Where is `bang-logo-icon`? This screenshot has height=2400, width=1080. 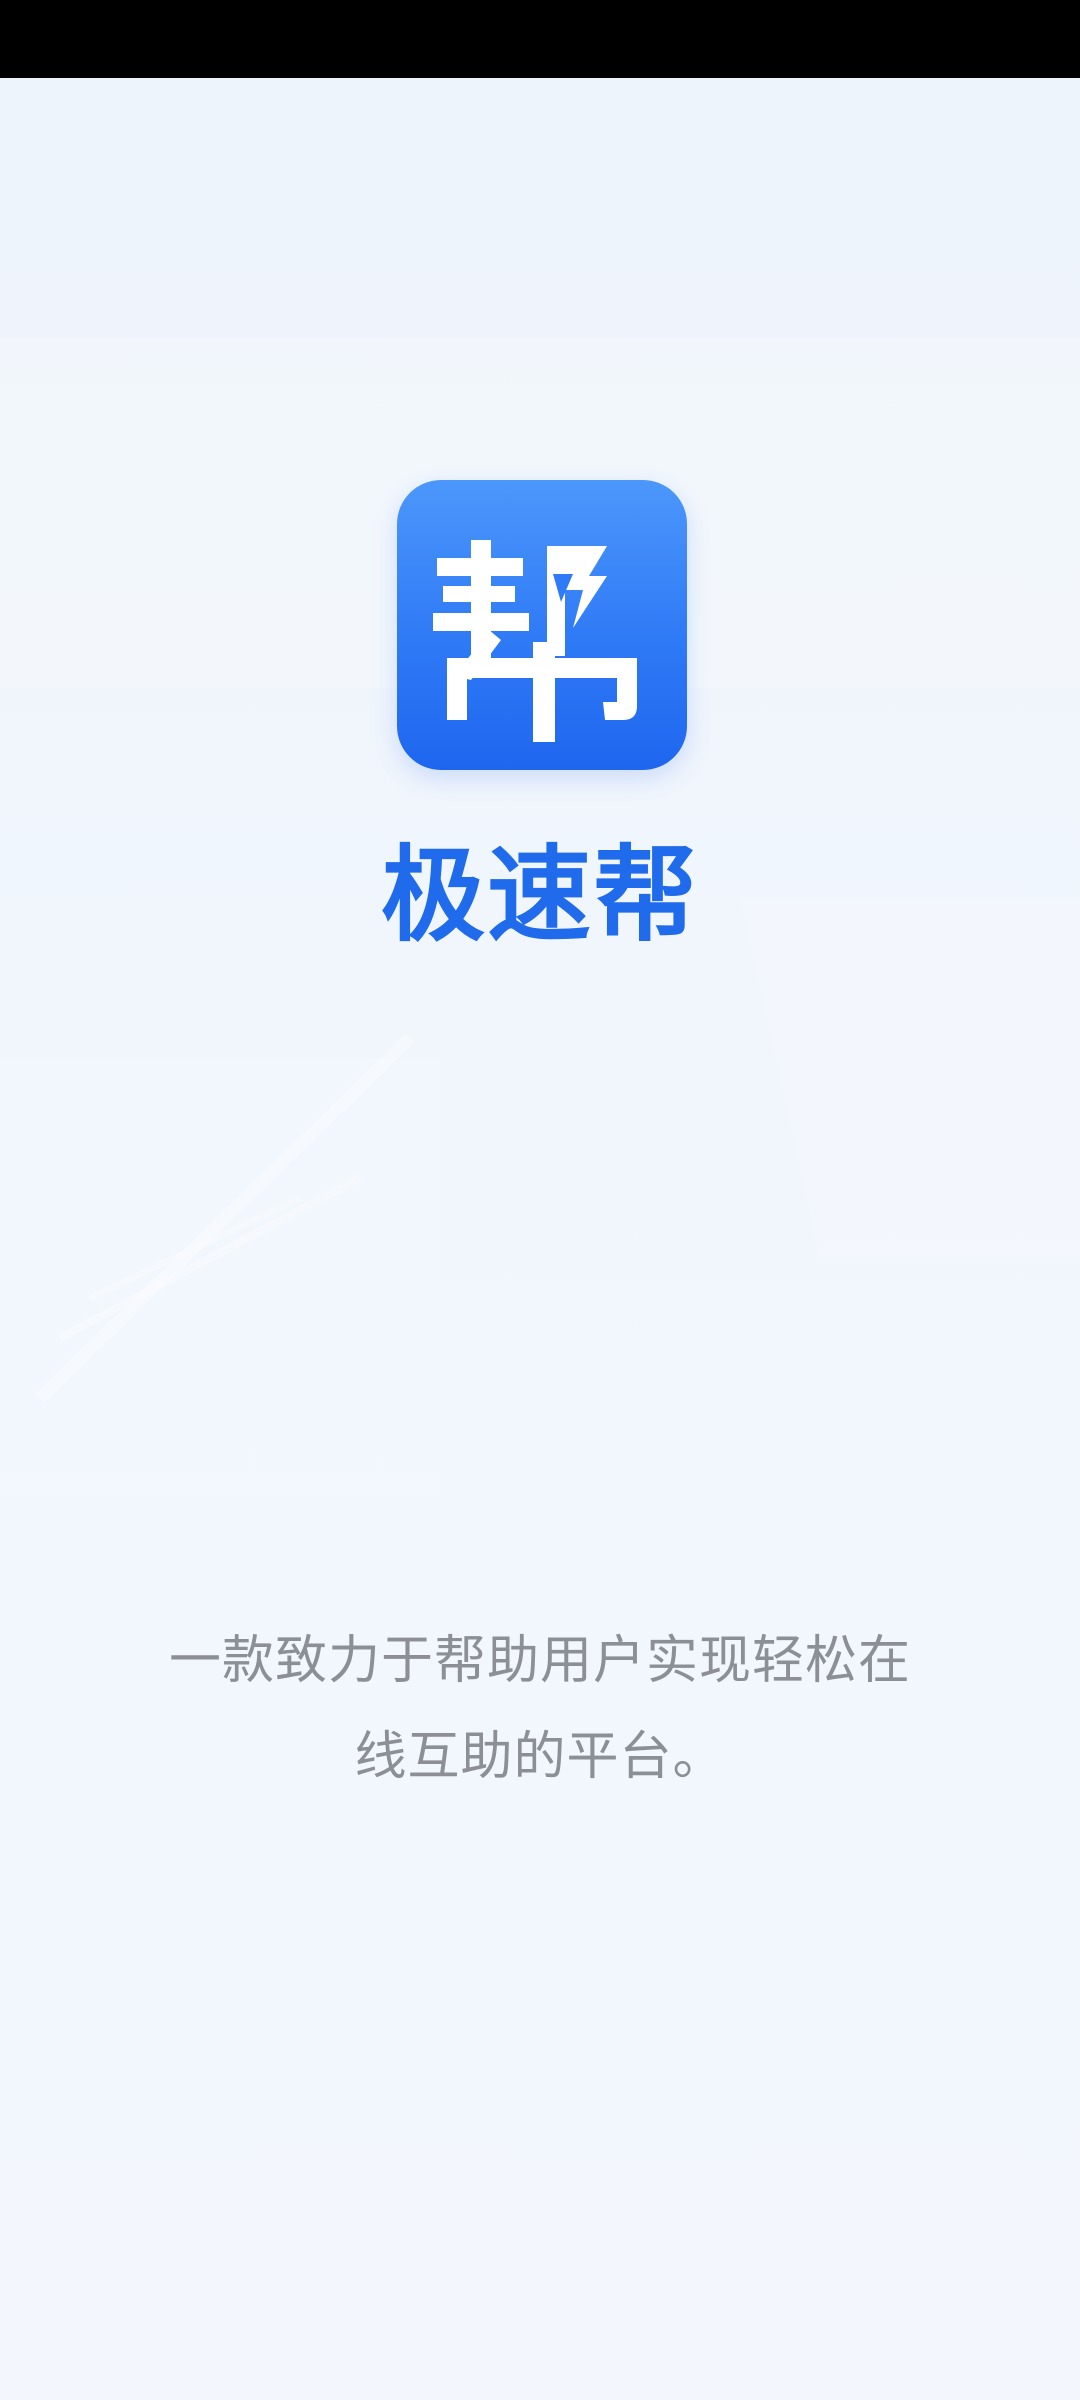 bang-logo-icon is located at coordinates (535, 641).